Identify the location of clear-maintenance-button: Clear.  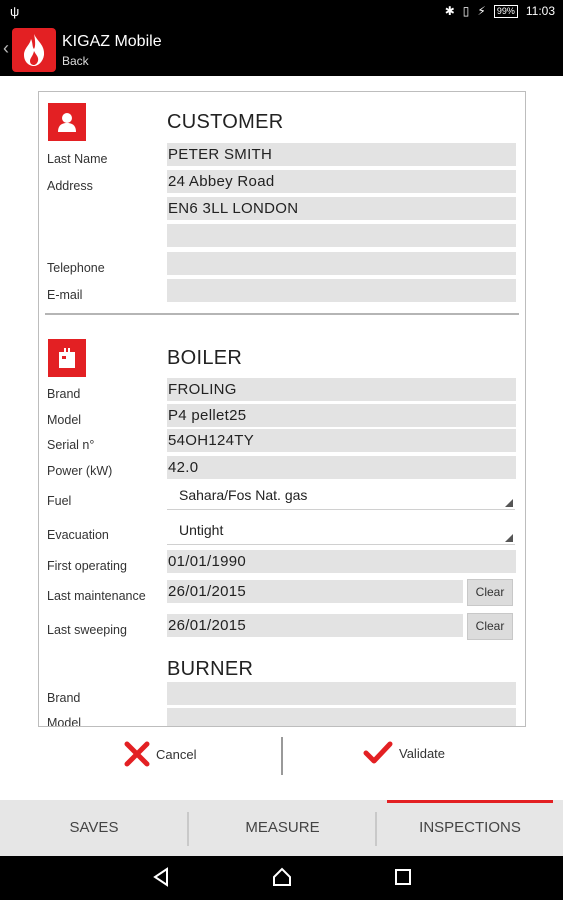
(490, 592).